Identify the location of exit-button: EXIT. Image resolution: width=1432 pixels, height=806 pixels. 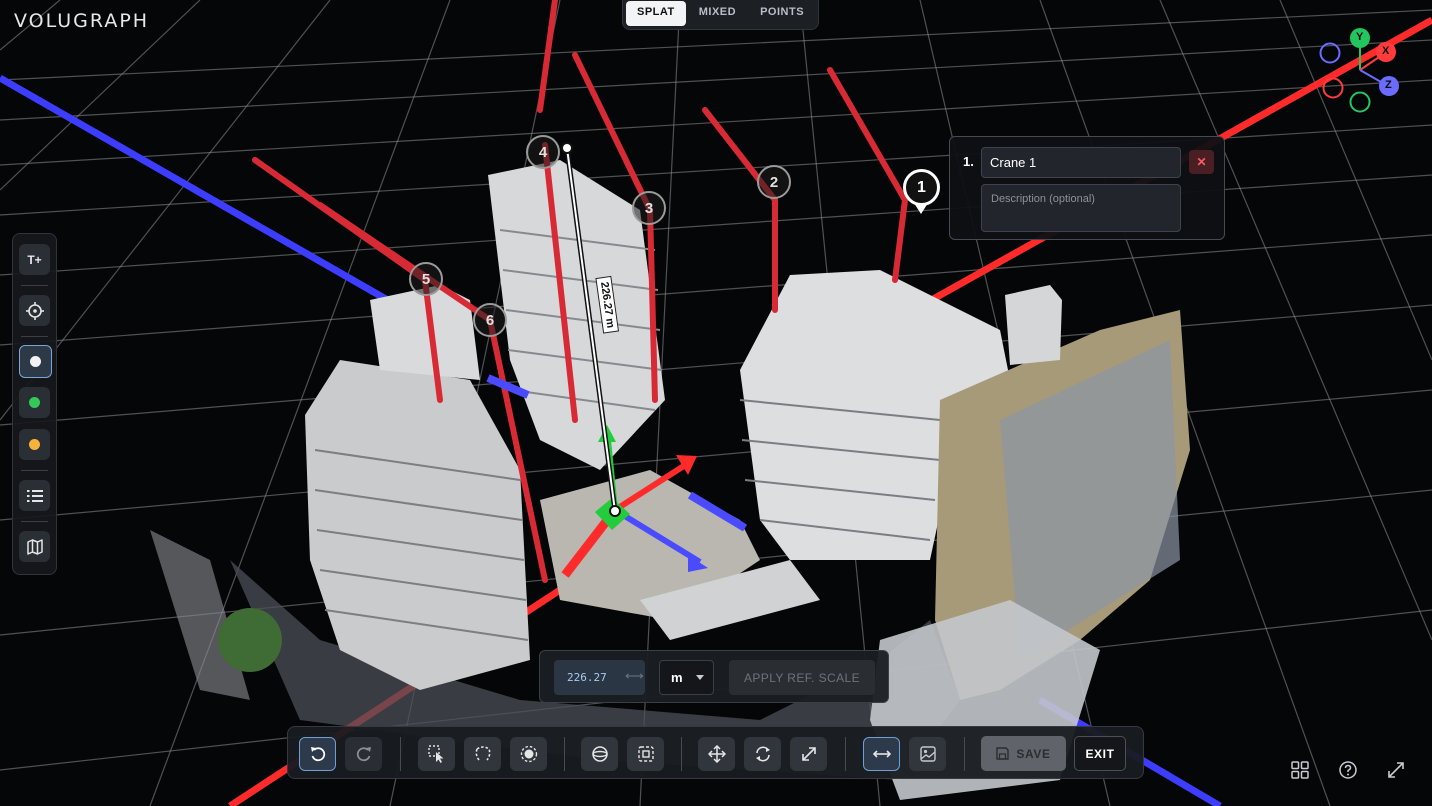
(1100, 753).